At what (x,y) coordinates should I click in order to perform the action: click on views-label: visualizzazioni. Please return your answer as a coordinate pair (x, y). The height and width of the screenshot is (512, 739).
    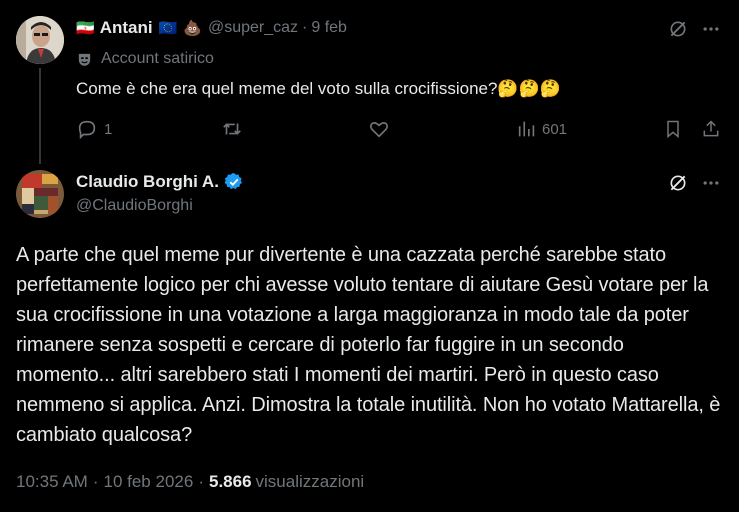
    Looking at the image, I should click on (310, 481).